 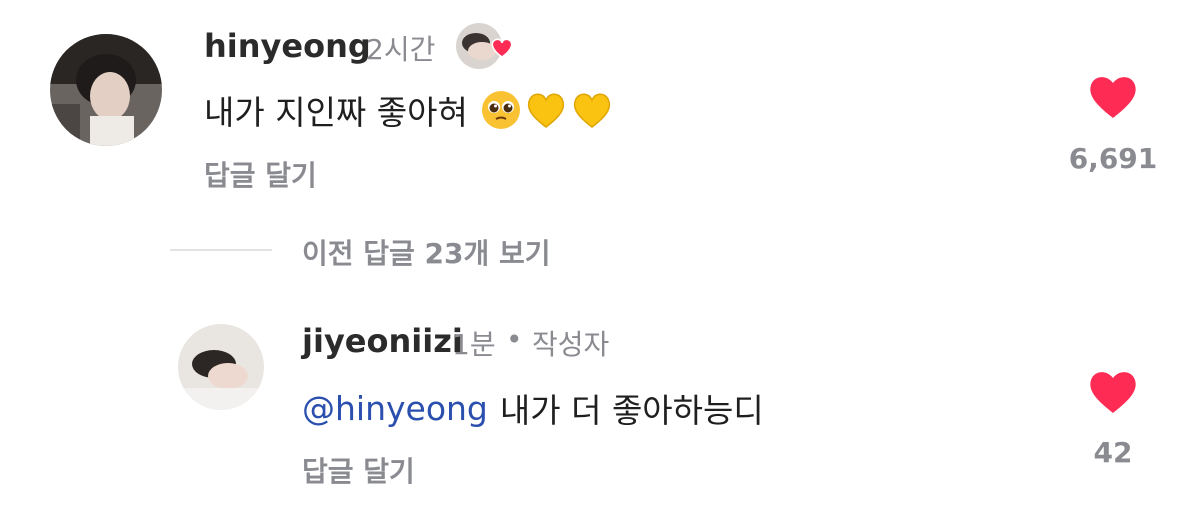 I want to click on mention-link: @hinyeong, so click(x=395, y=408).